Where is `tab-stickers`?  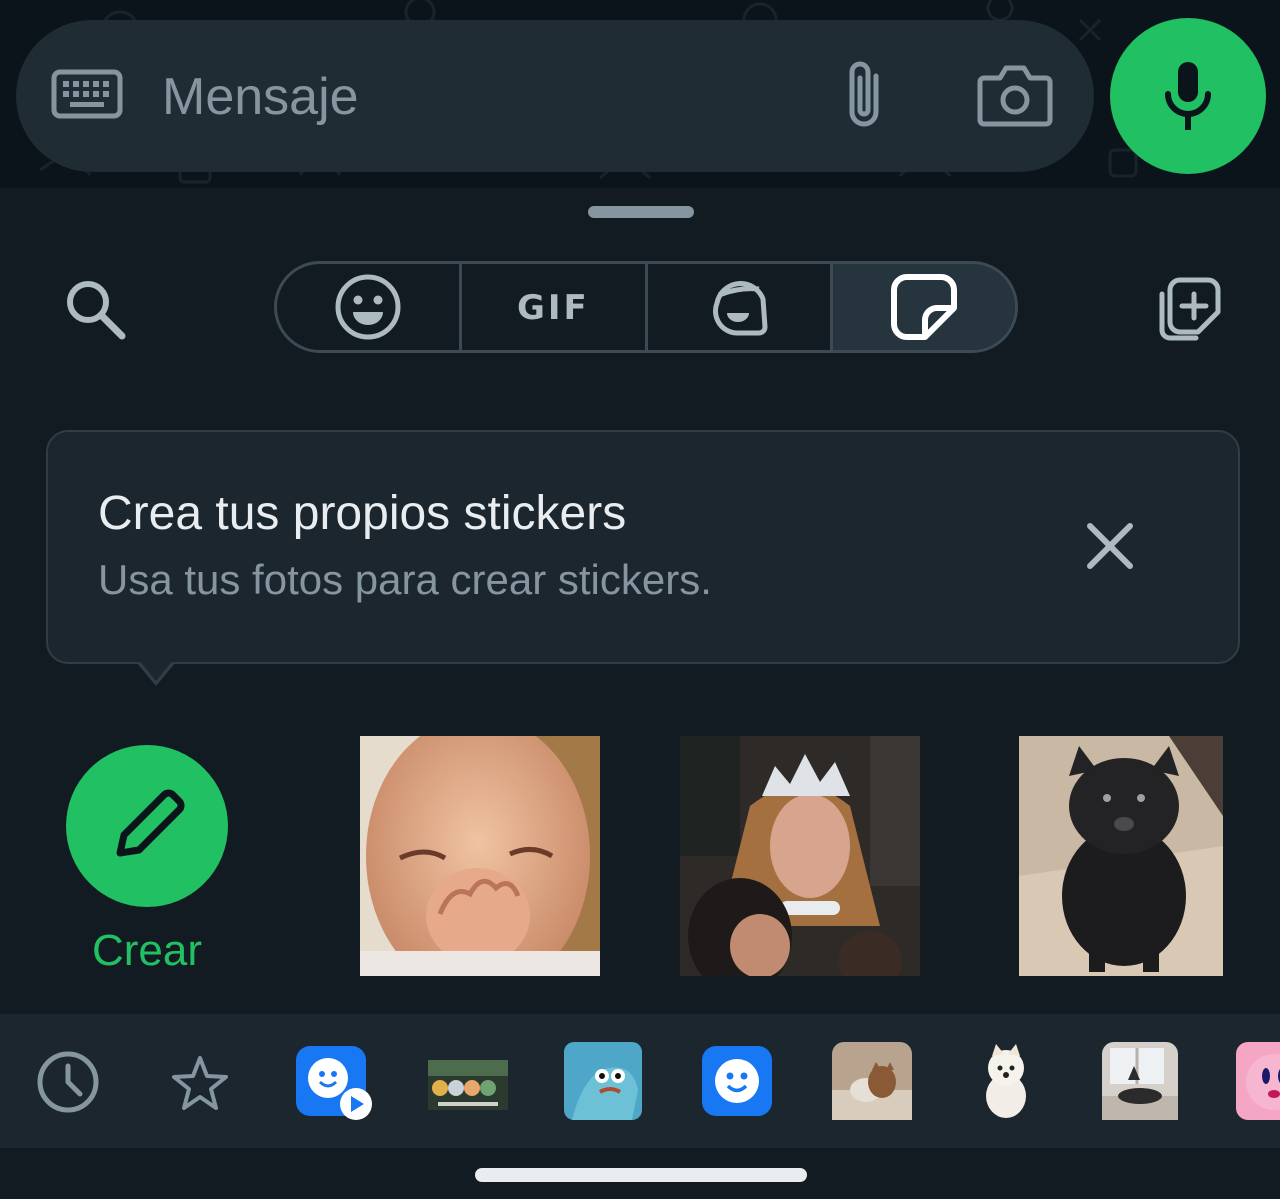
tab-stickers is located at coordinates (923, 307).